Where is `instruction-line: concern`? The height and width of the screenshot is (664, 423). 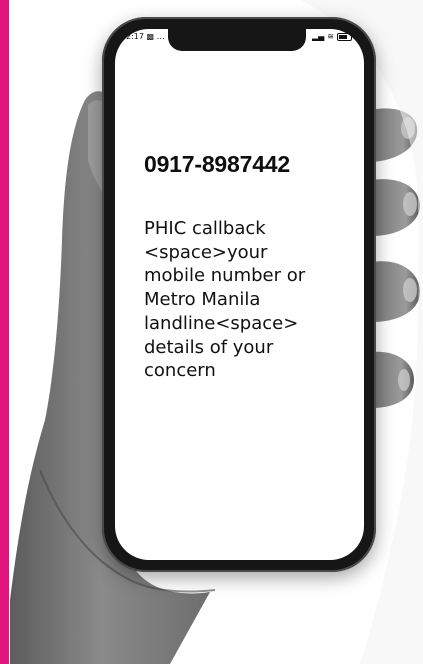
instruction-line: concern is located at coordinates (180, 371).